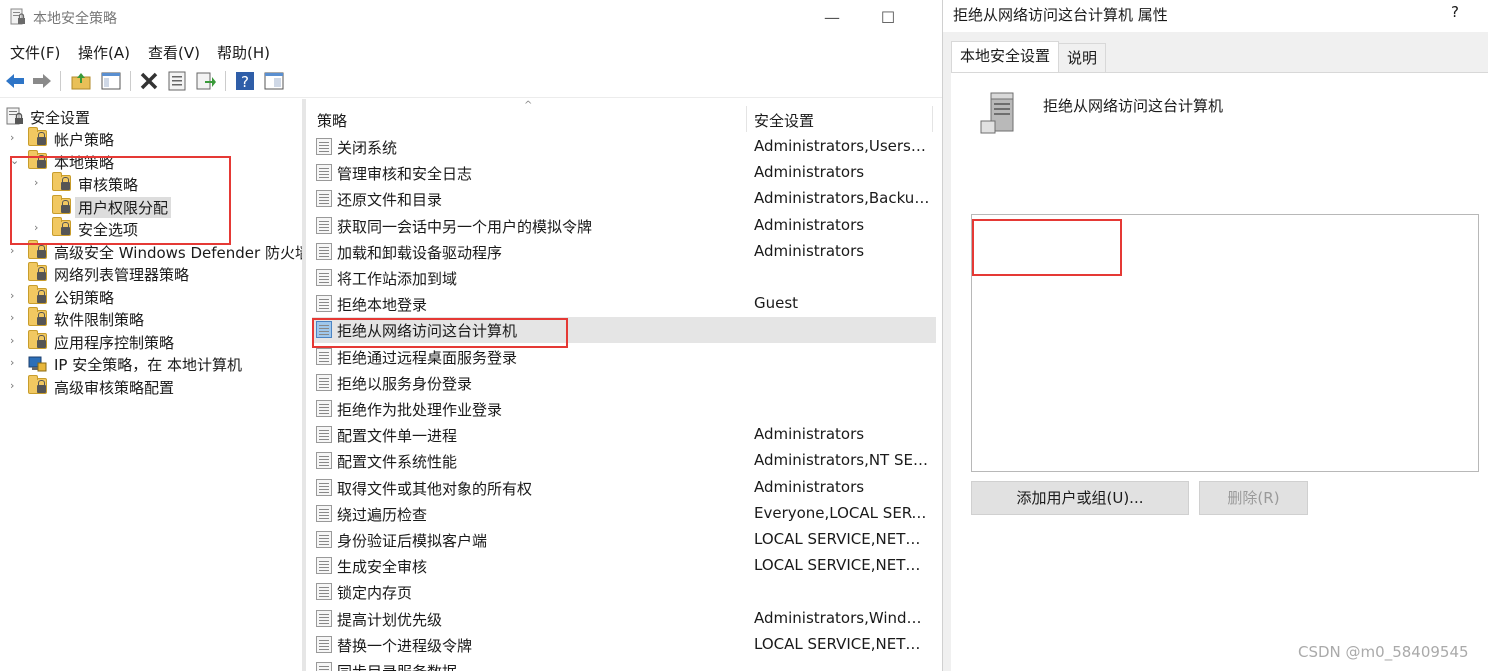 The width and height of the screenshot is (1488, 671). What do you see at coordinates (274, 81) in the screenshot?
I see `view-icon` at bounding box center [274, 81].